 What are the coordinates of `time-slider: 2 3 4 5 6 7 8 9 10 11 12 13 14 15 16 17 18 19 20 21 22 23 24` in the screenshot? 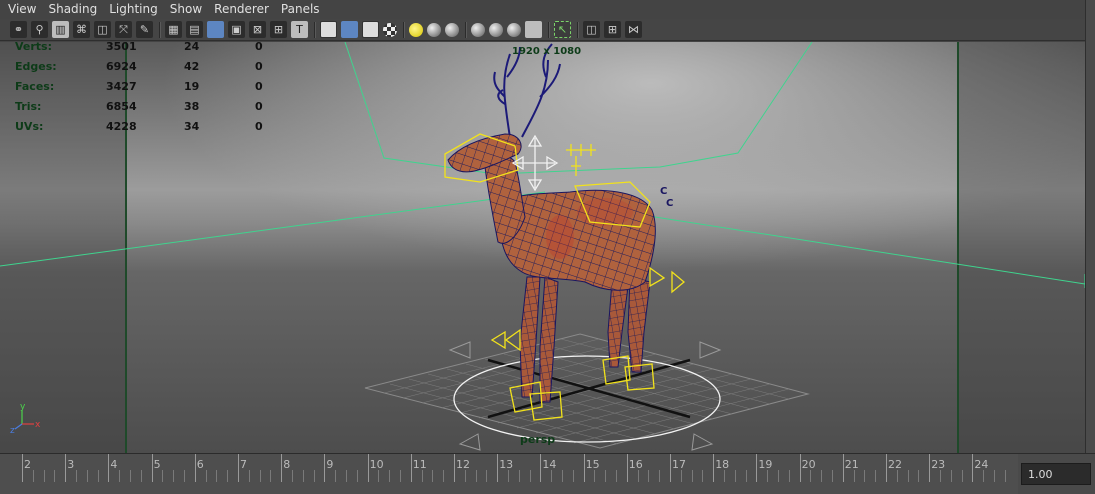 It's located at (509, 473).